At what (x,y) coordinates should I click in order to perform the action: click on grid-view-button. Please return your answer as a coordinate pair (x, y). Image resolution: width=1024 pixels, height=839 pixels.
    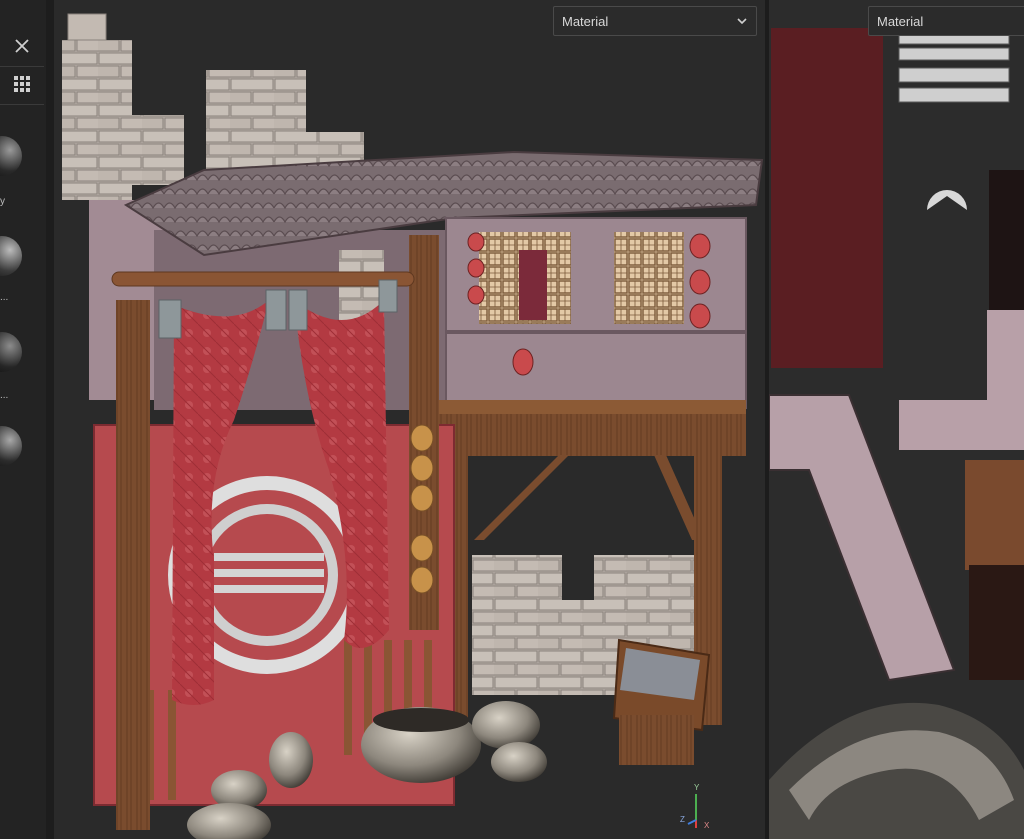
    Looking at the image, I should click on (22, 84).